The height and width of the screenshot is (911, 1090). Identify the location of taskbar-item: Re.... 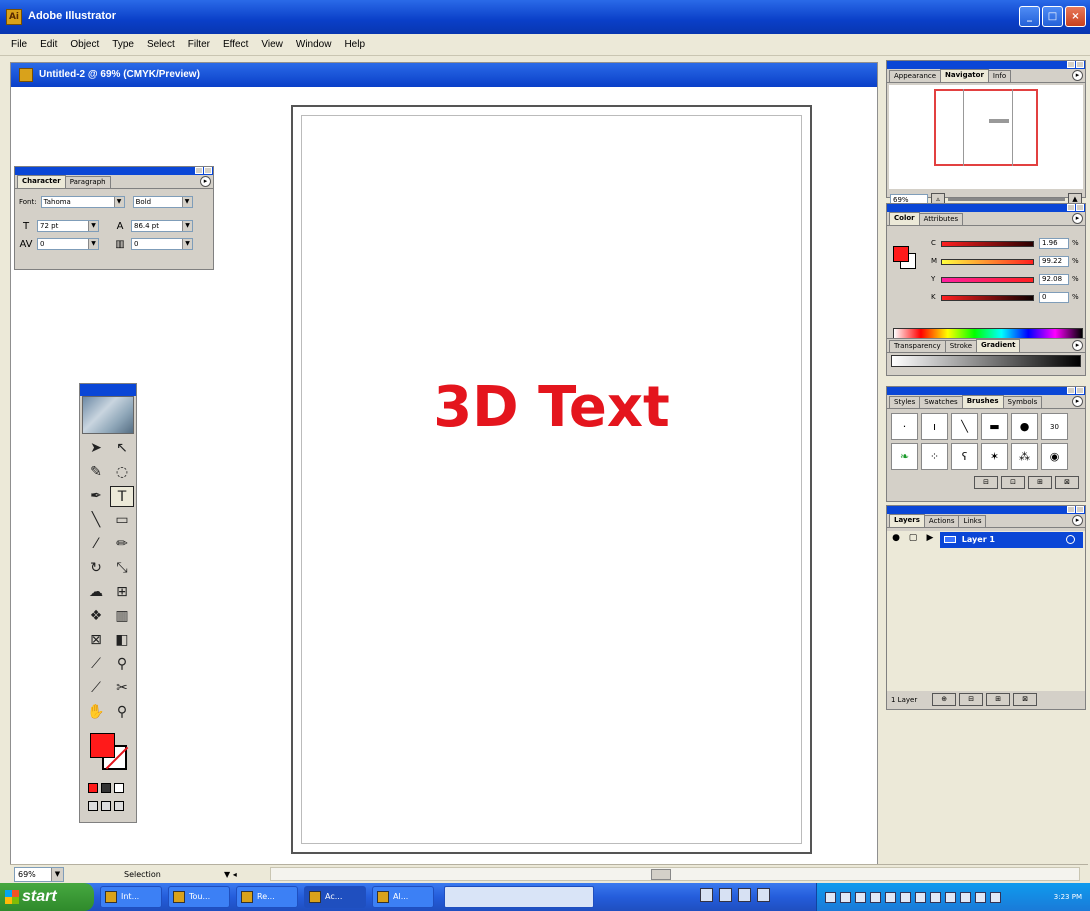
(267, 897).